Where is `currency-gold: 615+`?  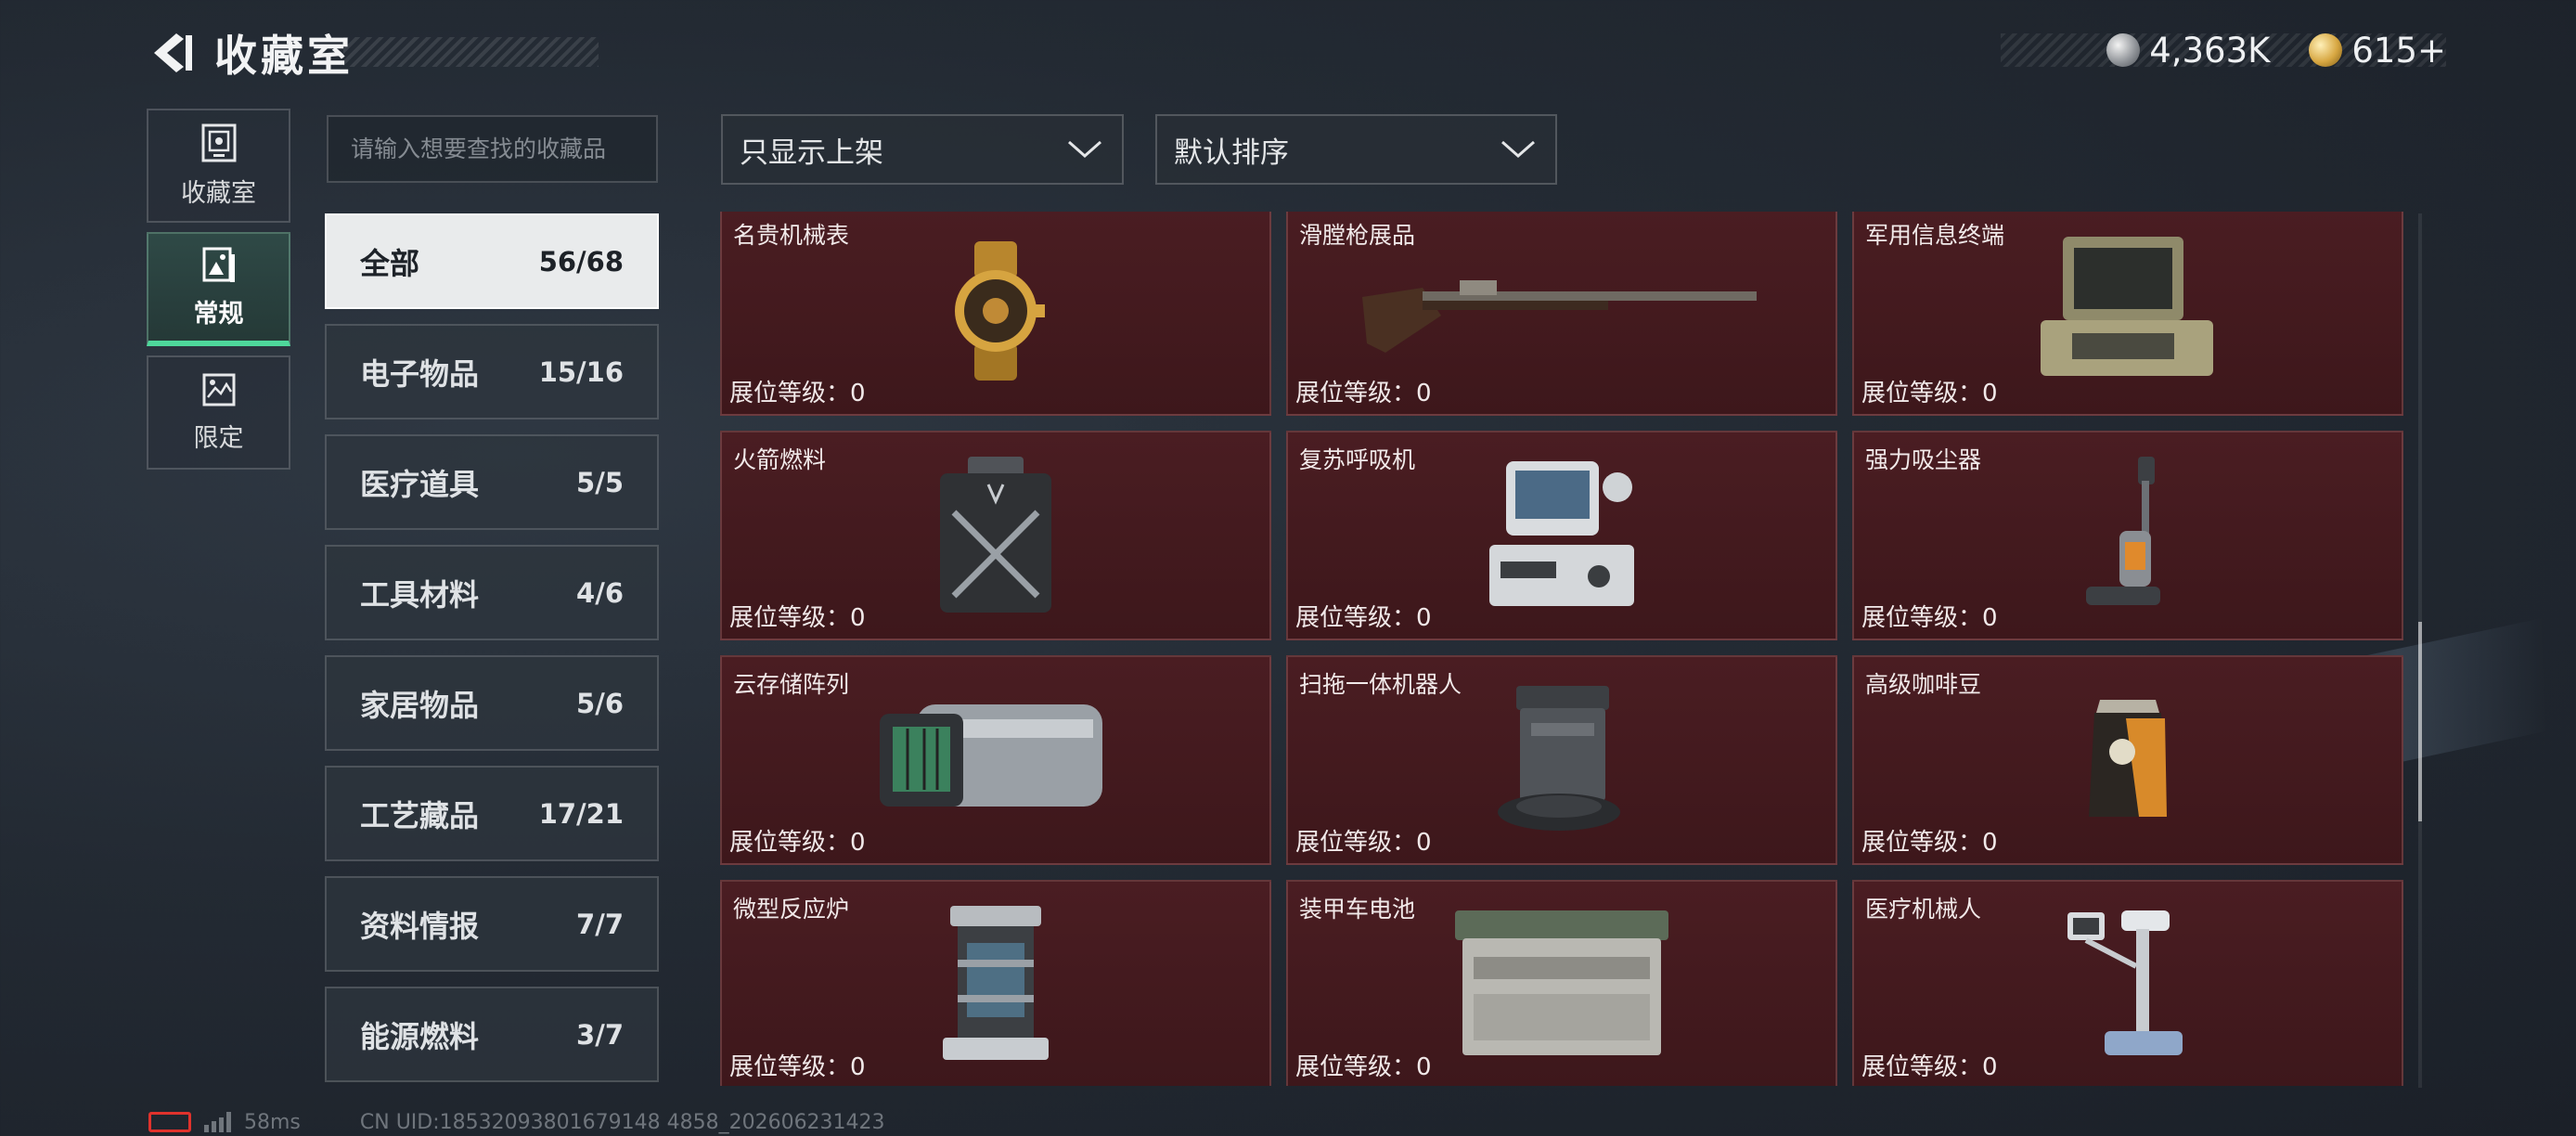
currency-gold: 615+ is located at coordinates (2377, 51).